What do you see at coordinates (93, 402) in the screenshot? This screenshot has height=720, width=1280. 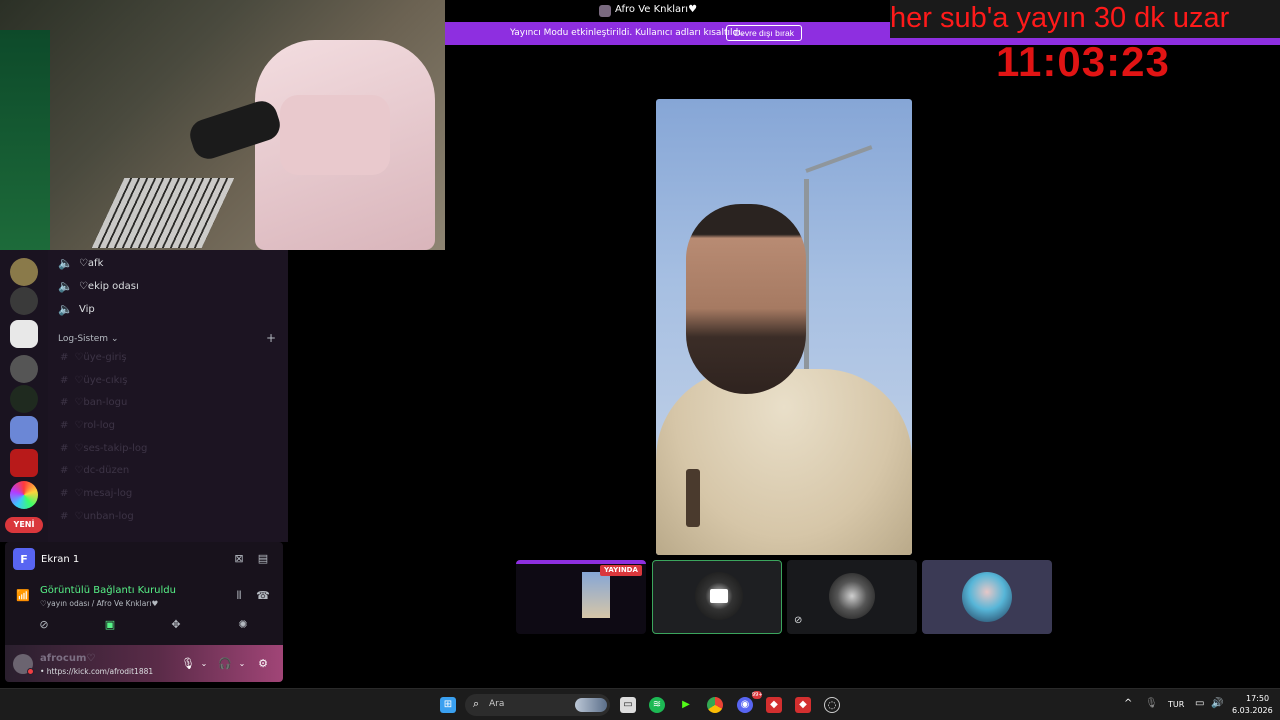 I see `text-channel: # ♡ban-logu` at bounding box center [93, 402].